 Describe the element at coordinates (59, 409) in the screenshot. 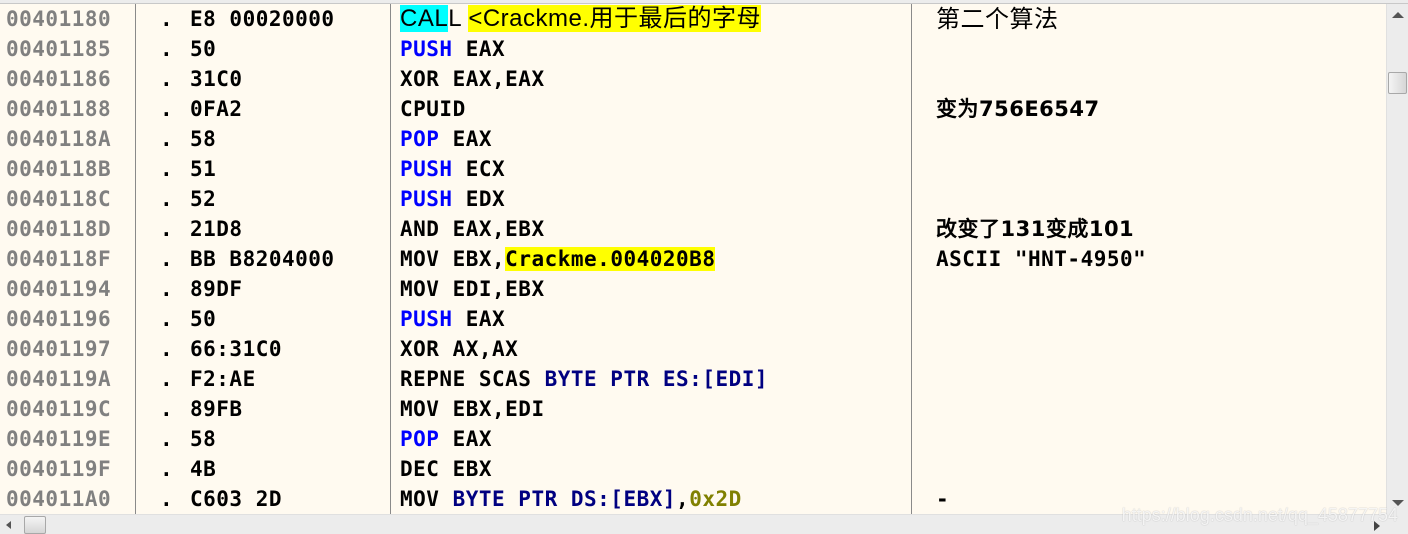

I see `address-cell: 0040119C` at that location.